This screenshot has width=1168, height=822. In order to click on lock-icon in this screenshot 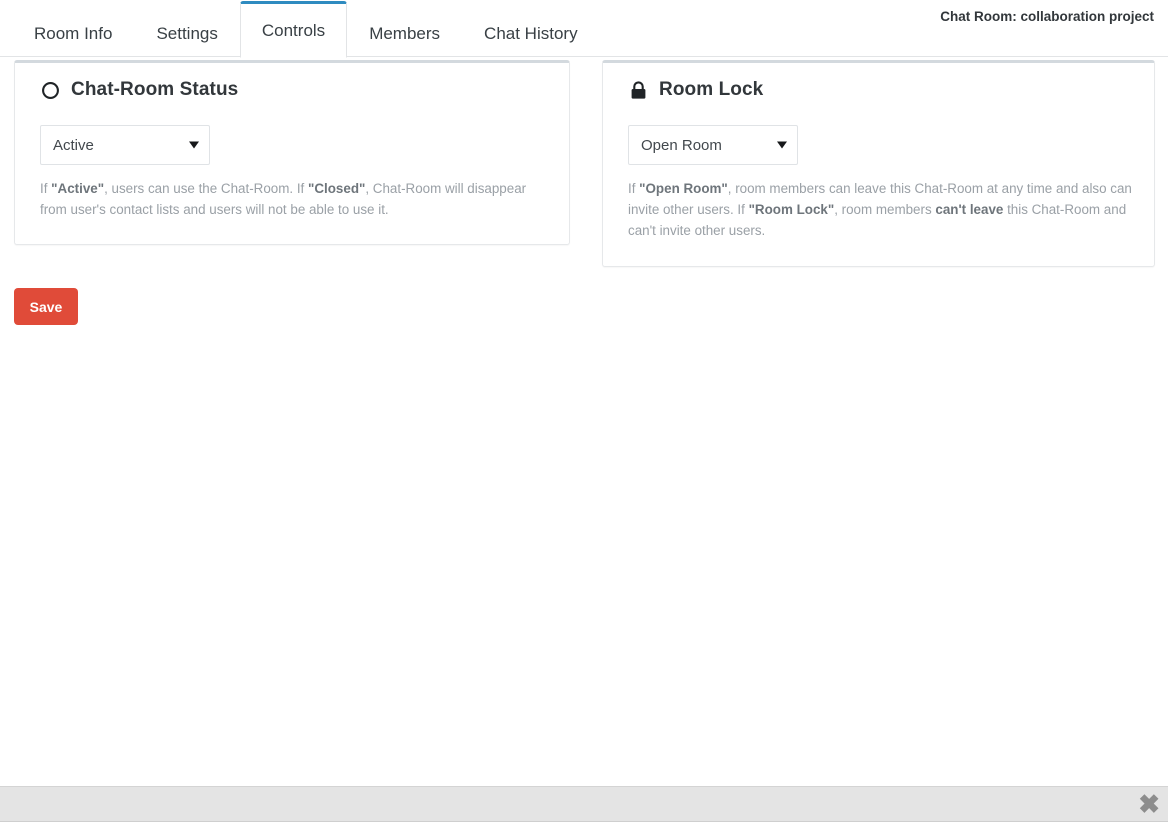, I will do `click(638, 90)`.